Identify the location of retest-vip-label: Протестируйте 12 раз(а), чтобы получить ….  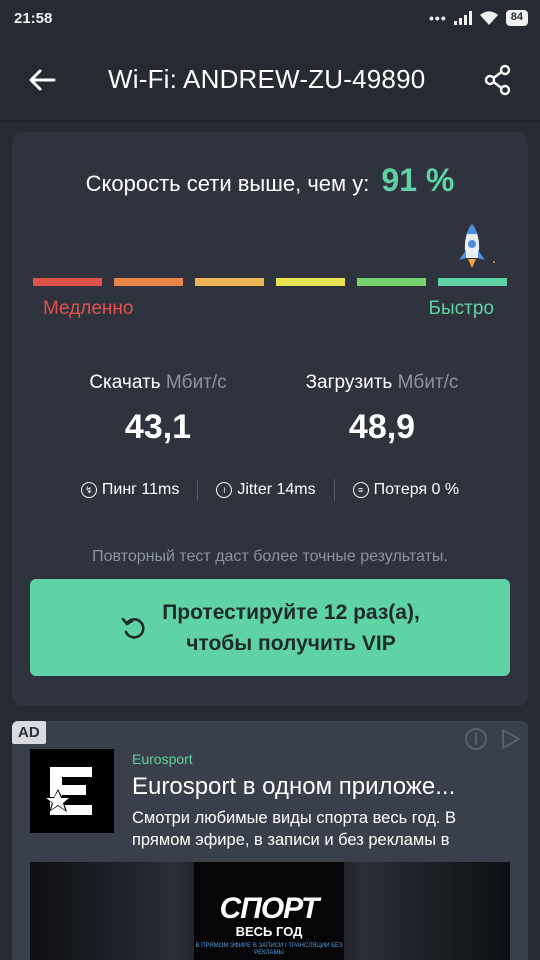
(291, 627).